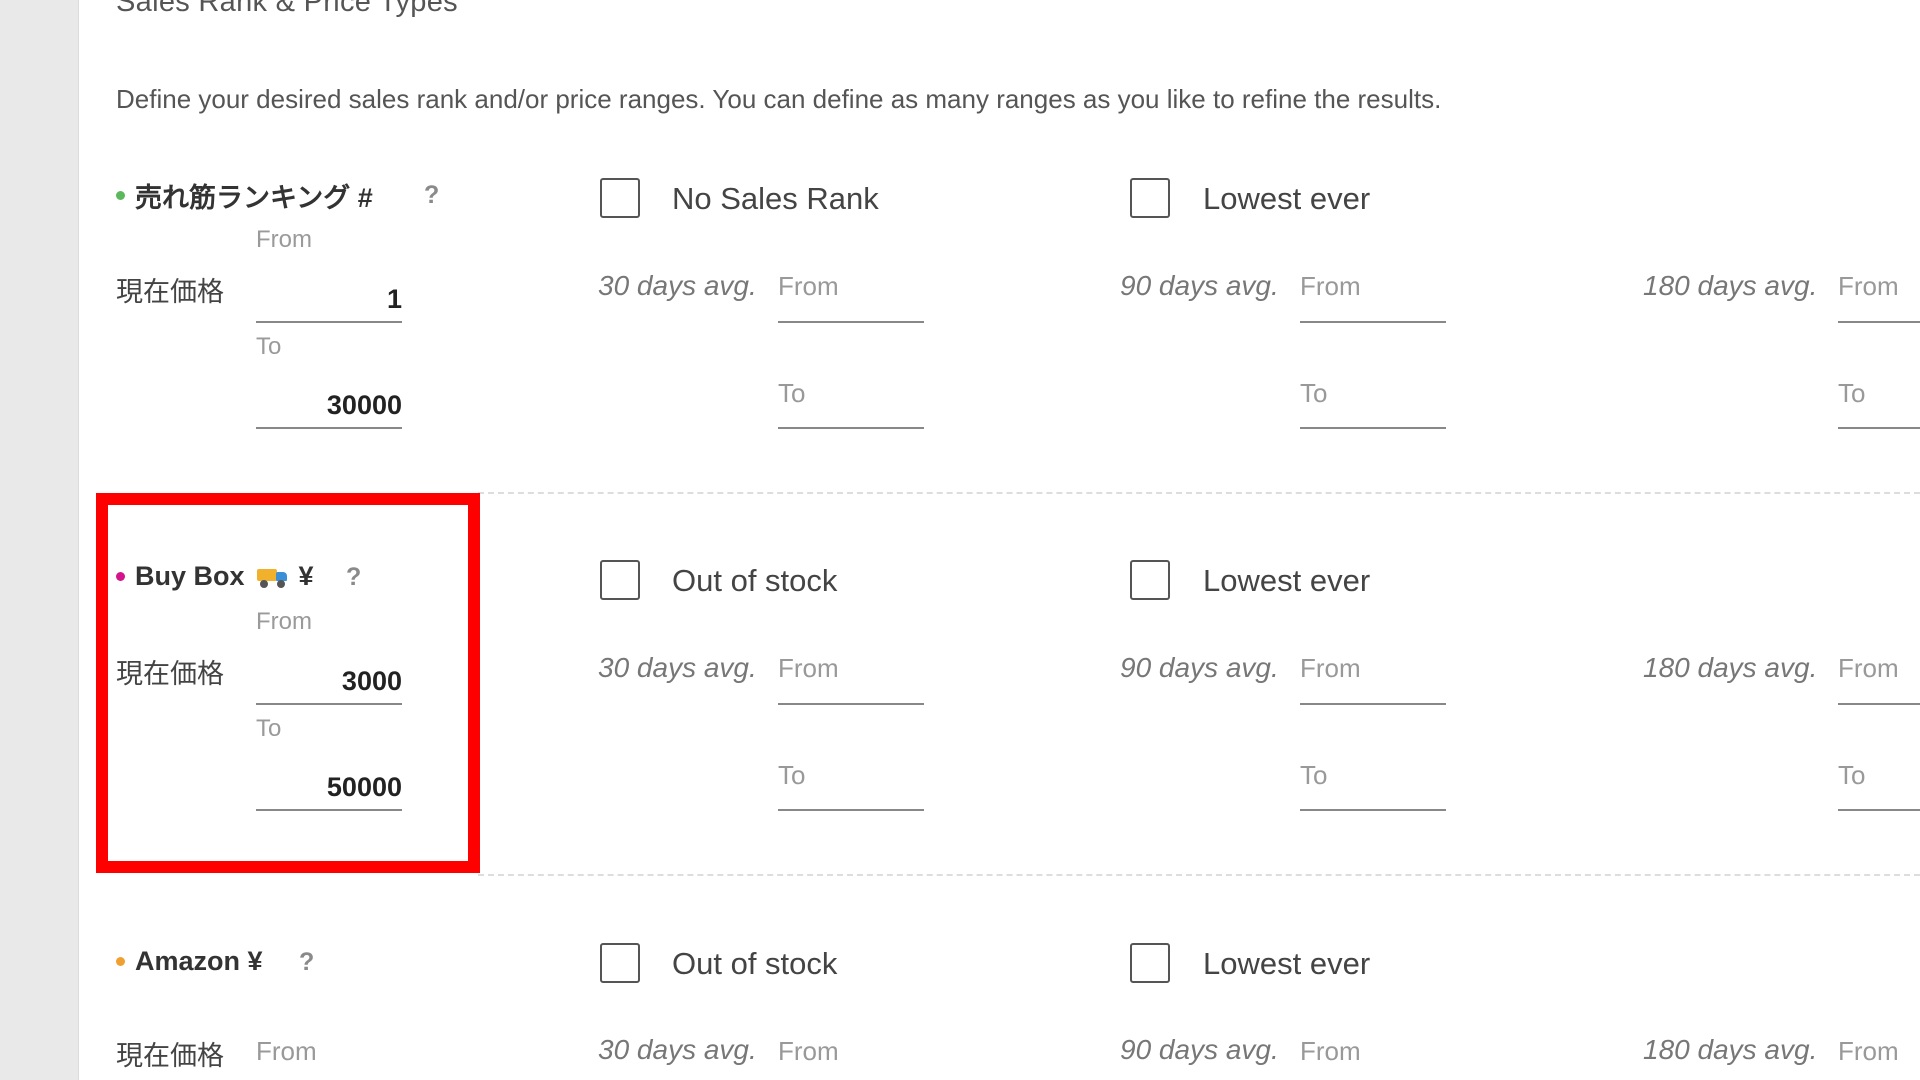 The image size is (1920, 1080). What do you see at coordinates (394, 299) in the screenshot?
I see `current-from-value: 1` at bounding box center [394, 299].